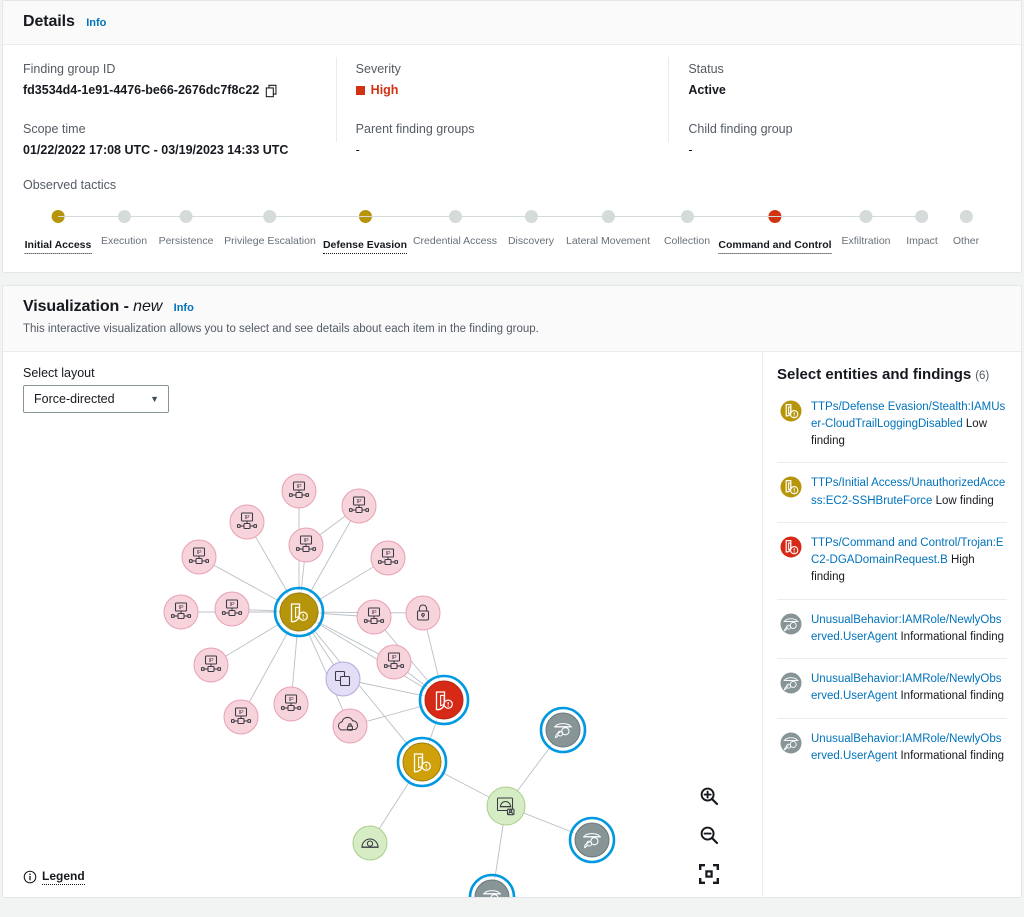 This screenshot has width=1024, height=917. What do you see at coordinates (58, 246) in the screenshot?
I see `tactic-label: Initial Access` at bounding box center [58, 246].